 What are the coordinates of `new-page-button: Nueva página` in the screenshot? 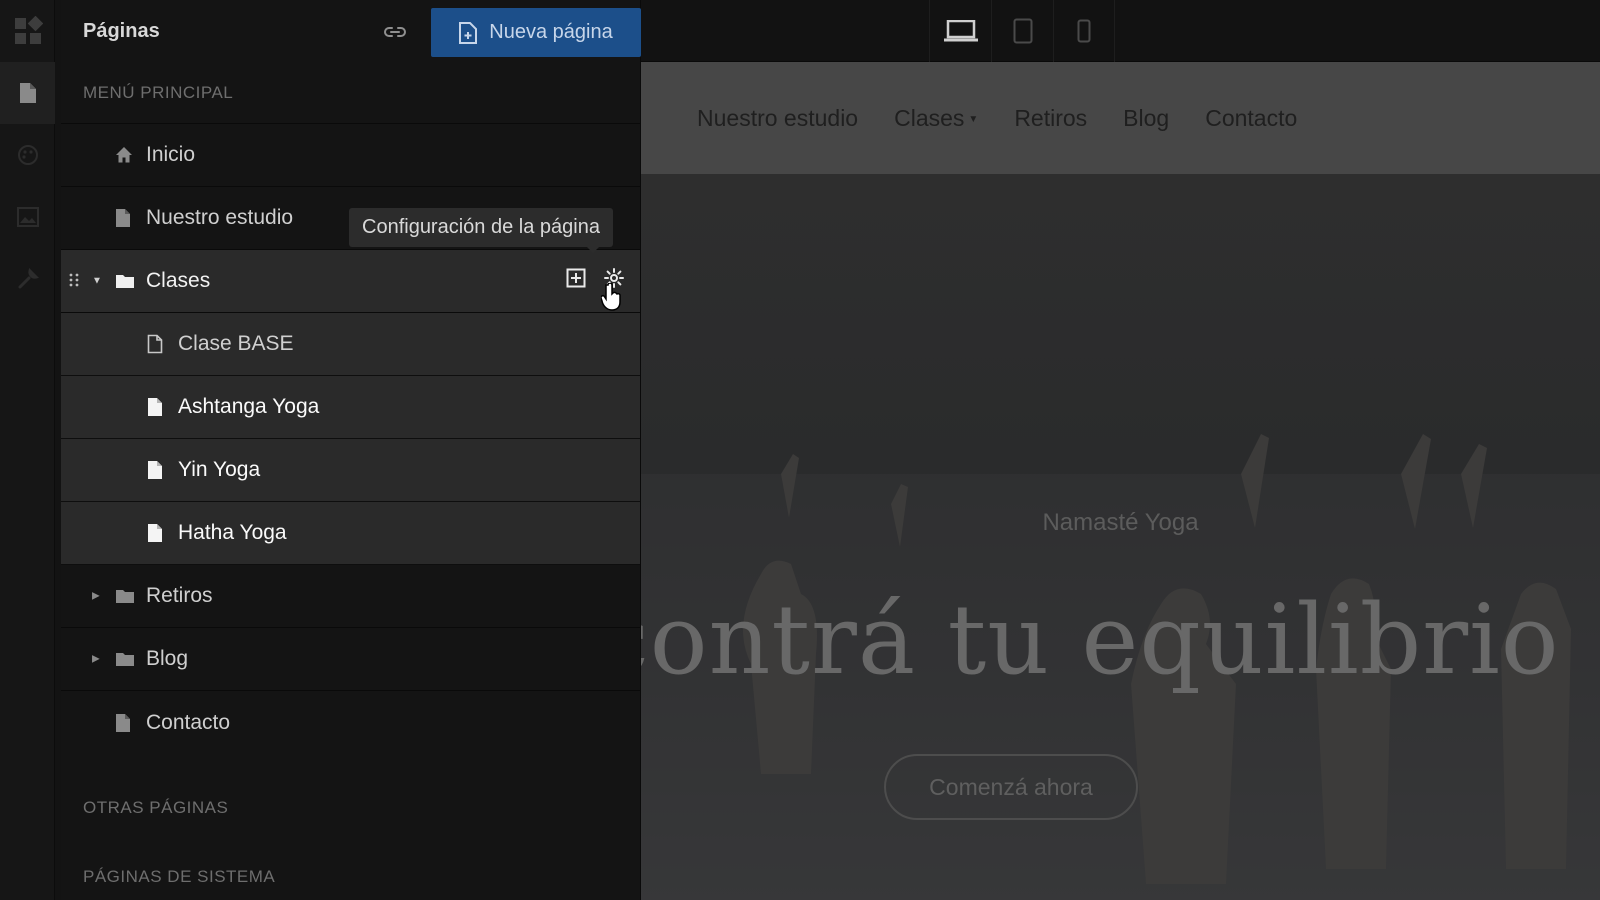 It's located at (536, 32).